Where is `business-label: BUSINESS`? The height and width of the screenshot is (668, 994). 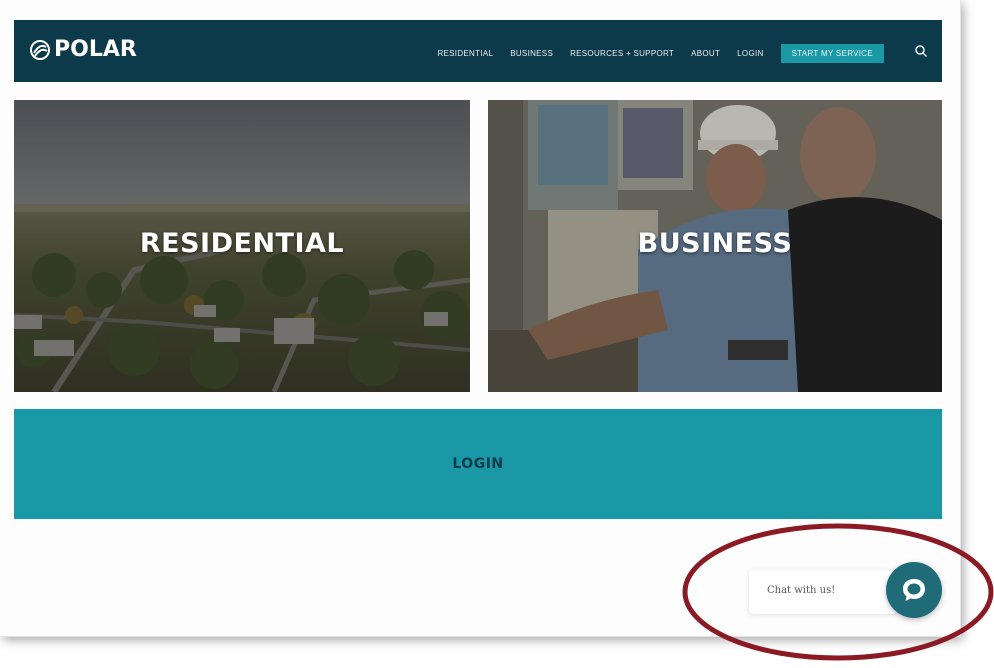 business-label: BUSINESS is located at coordinates (715, 243).